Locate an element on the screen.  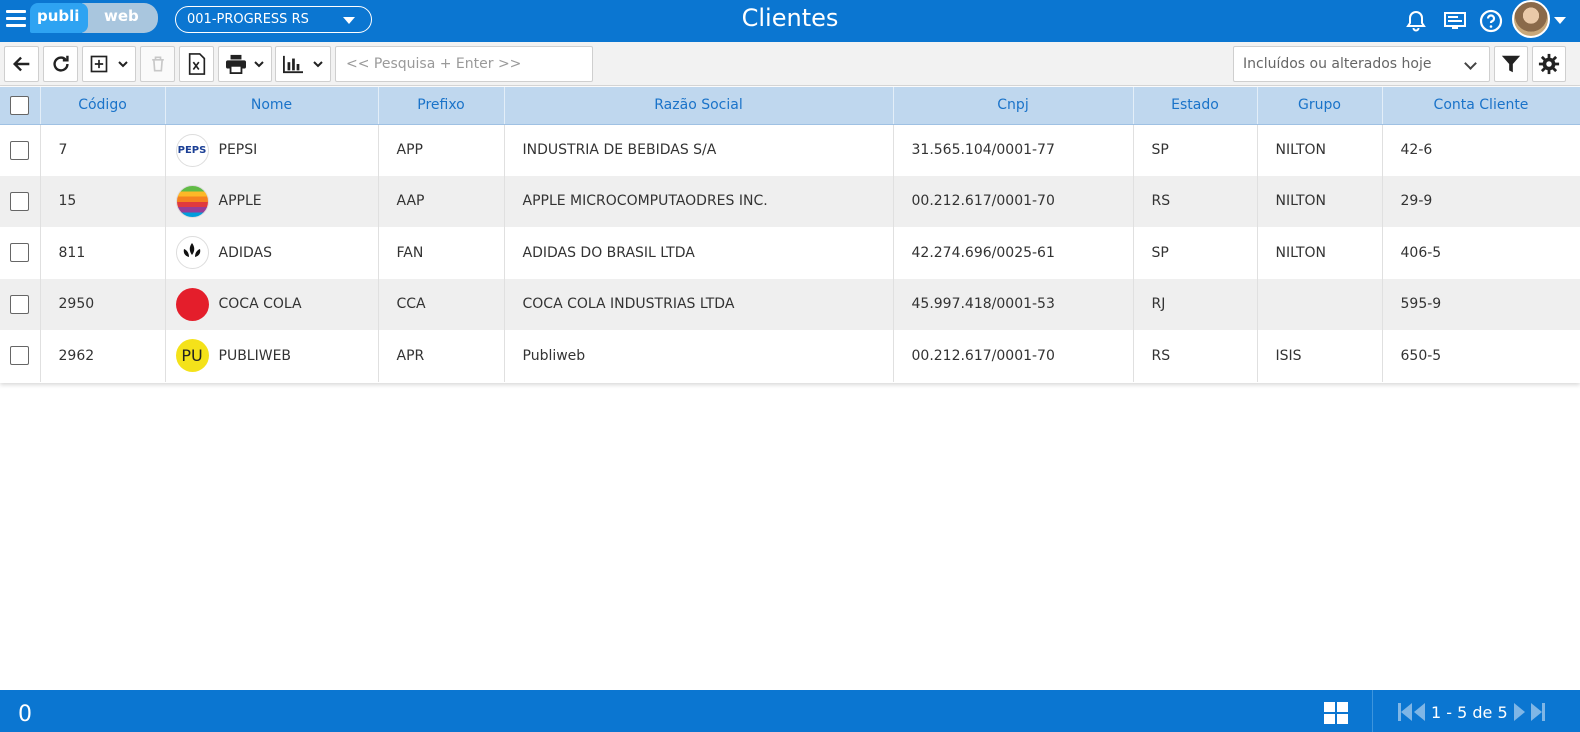
cell-razao-social: APPLE MICROCOMPUTAODRES INC. is located at coordinates (699, 201).